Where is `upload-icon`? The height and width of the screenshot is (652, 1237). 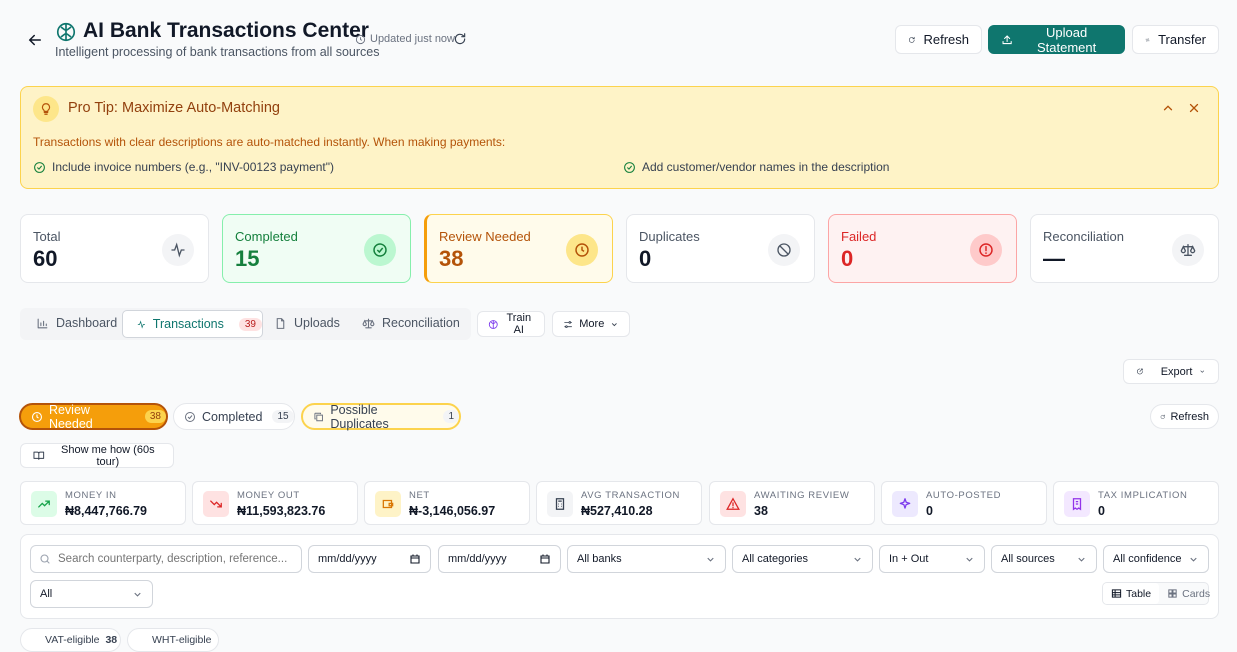 upload-icon is located at coordinates (1007, 39).